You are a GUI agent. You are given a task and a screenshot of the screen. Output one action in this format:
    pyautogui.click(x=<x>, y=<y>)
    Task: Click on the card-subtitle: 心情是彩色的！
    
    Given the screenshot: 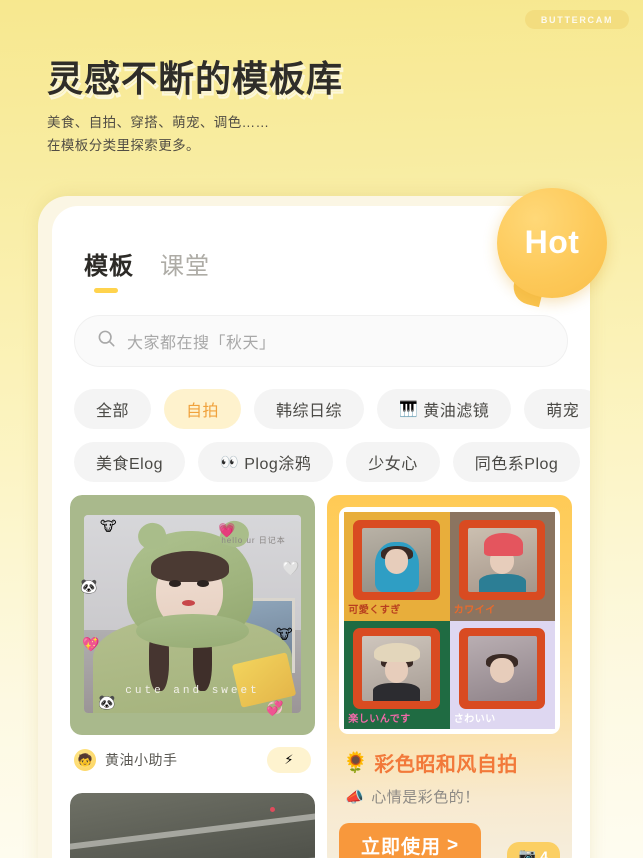 What is the action you would take?
    pyautogui.click(x=425, y=798)
    